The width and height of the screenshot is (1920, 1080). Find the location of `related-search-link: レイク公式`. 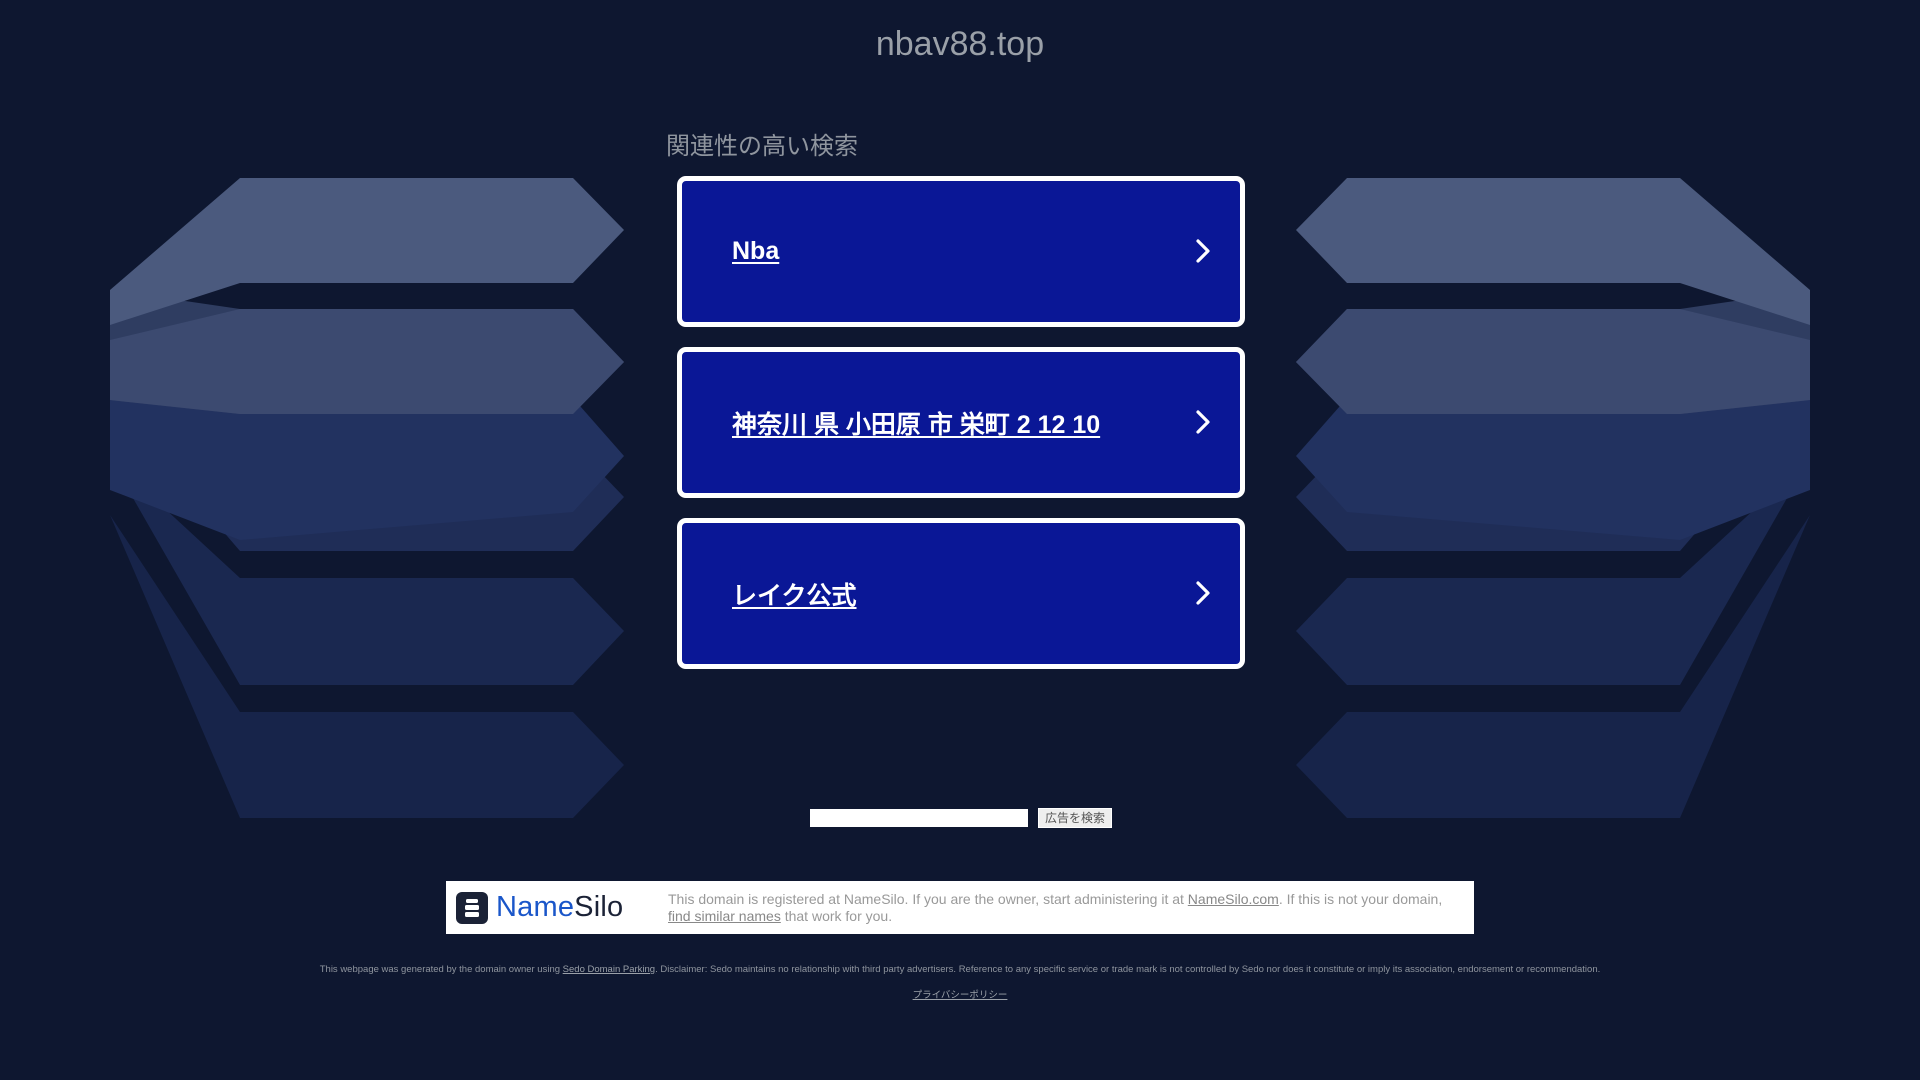

related-search-link: レイク公式 is located at coordinates (794, 593).